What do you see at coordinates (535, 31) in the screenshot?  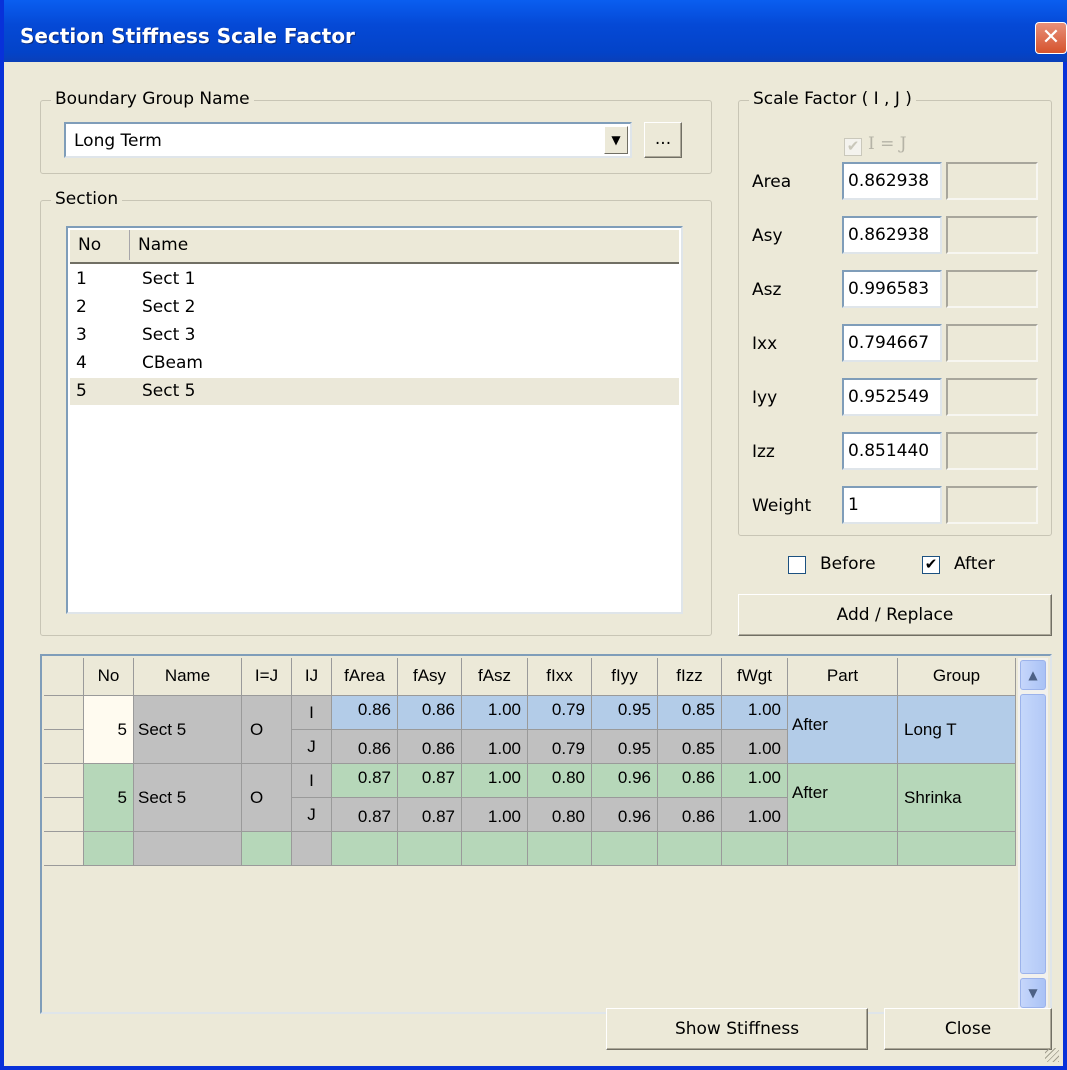 I see `title-bar: Section Stiffness Scale Factor ✕` at bounding box center [535, 31].